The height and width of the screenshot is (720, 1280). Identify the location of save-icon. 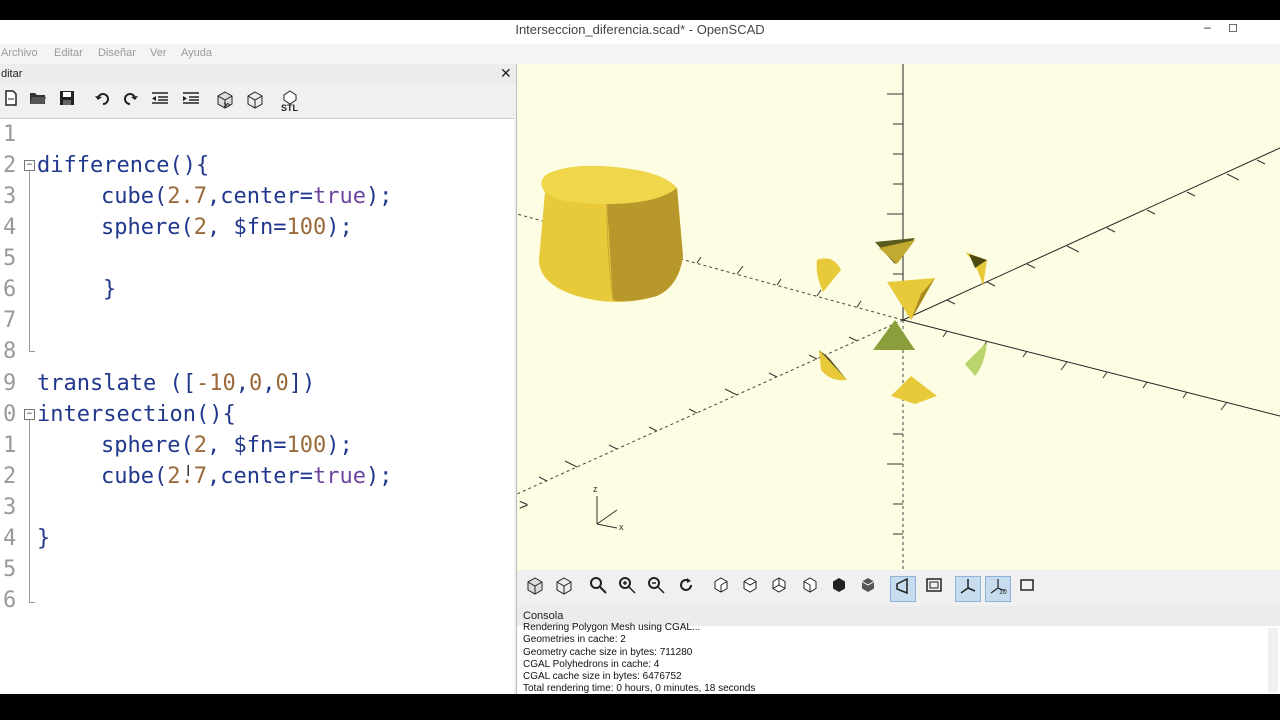
(67, 101).